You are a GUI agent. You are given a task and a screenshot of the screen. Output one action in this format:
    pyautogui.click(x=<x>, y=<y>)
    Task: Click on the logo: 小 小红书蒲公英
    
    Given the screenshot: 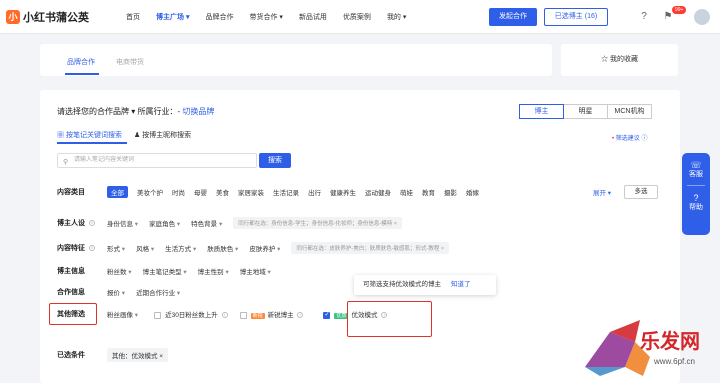 What is the action you would take?
    pyautogui.click(x=47, y=17)
    